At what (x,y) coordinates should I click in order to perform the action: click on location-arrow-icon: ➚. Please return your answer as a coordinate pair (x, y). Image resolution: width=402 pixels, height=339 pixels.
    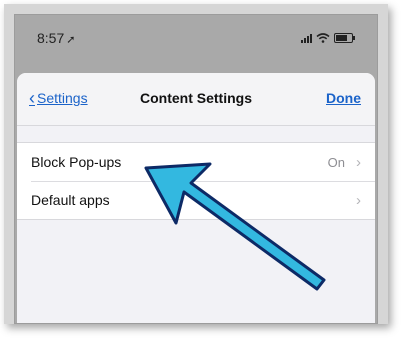
    Looking at the image, I should click on (71, 40).